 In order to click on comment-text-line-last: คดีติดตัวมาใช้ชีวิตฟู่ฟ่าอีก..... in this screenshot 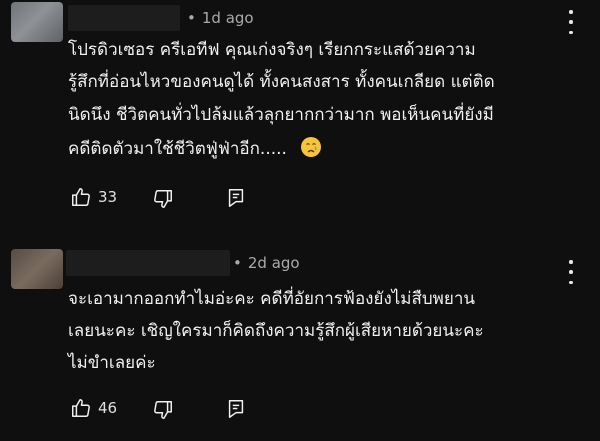, I will do `click(195, 151)`.